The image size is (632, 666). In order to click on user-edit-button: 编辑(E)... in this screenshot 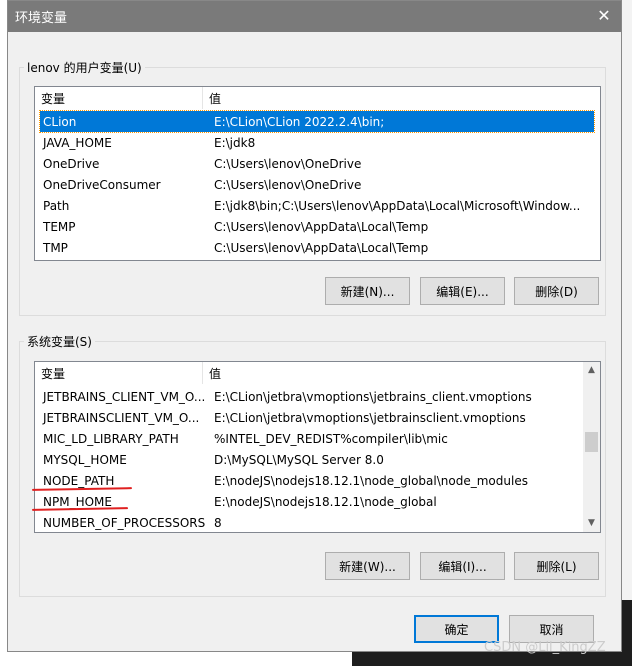, I will do `click(462, 291)`.